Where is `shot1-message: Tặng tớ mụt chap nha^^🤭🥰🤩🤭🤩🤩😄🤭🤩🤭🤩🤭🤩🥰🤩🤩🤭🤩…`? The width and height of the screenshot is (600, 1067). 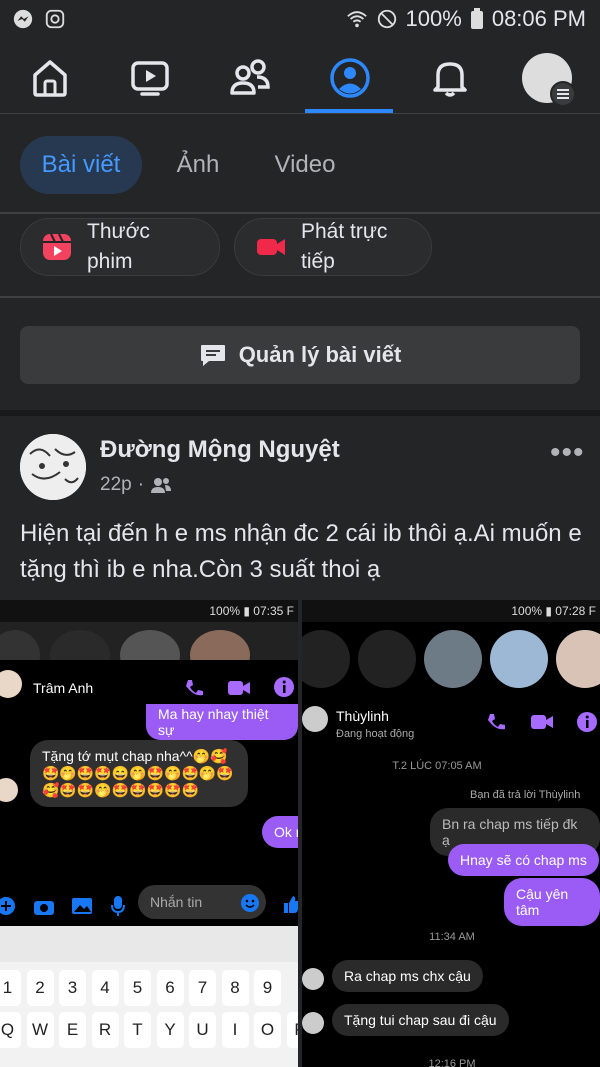
shot1-message: Tặng tớ mụt chap nha^^🤭🥰🤩🤭🤩🤩😄🤭🤩🤭🤩🤭🤩🥰🤩🤩🤭🤩… is located at coordinates (139, 773).